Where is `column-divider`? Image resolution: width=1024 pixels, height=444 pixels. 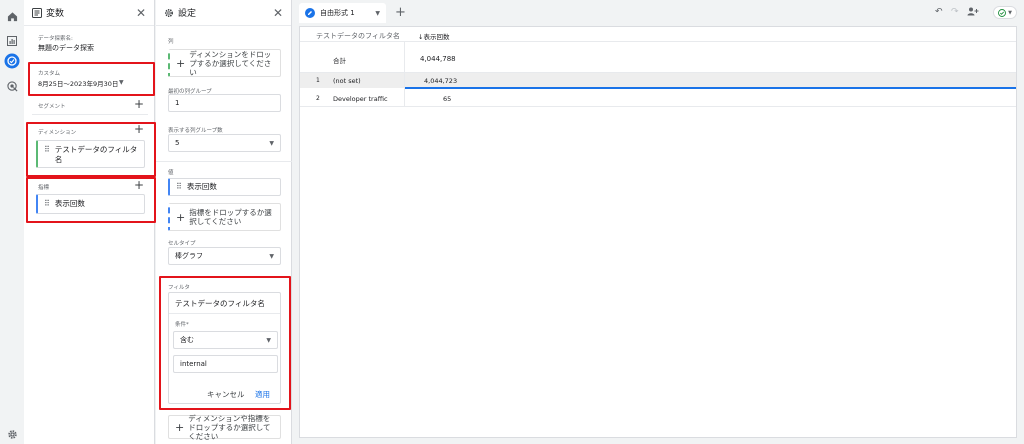 column-divider is located at coordinates (404, 73).